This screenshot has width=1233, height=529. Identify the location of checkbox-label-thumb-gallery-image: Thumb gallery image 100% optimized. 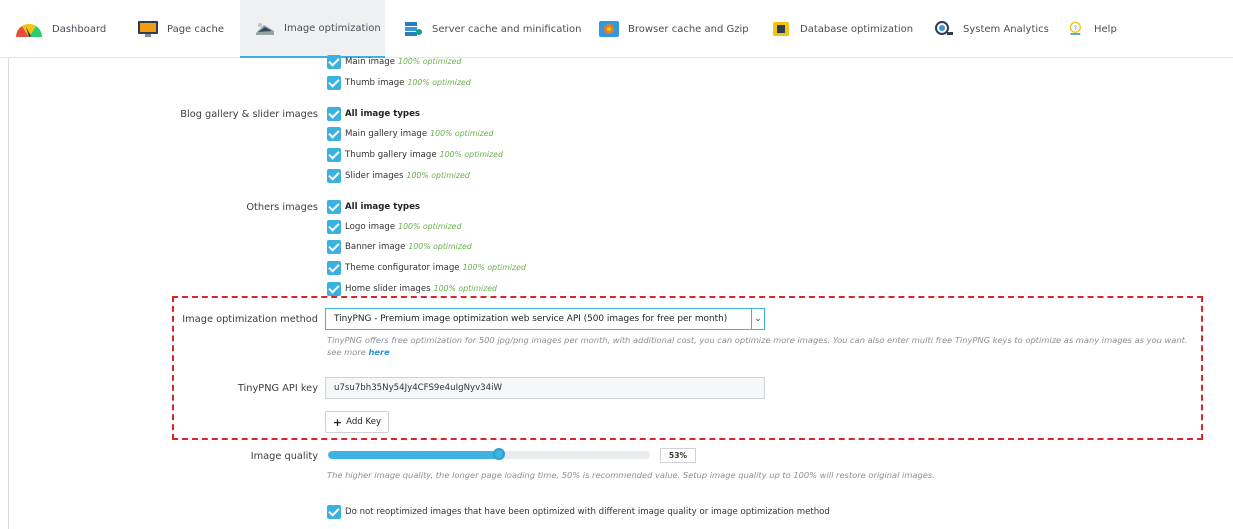
(424, 155).